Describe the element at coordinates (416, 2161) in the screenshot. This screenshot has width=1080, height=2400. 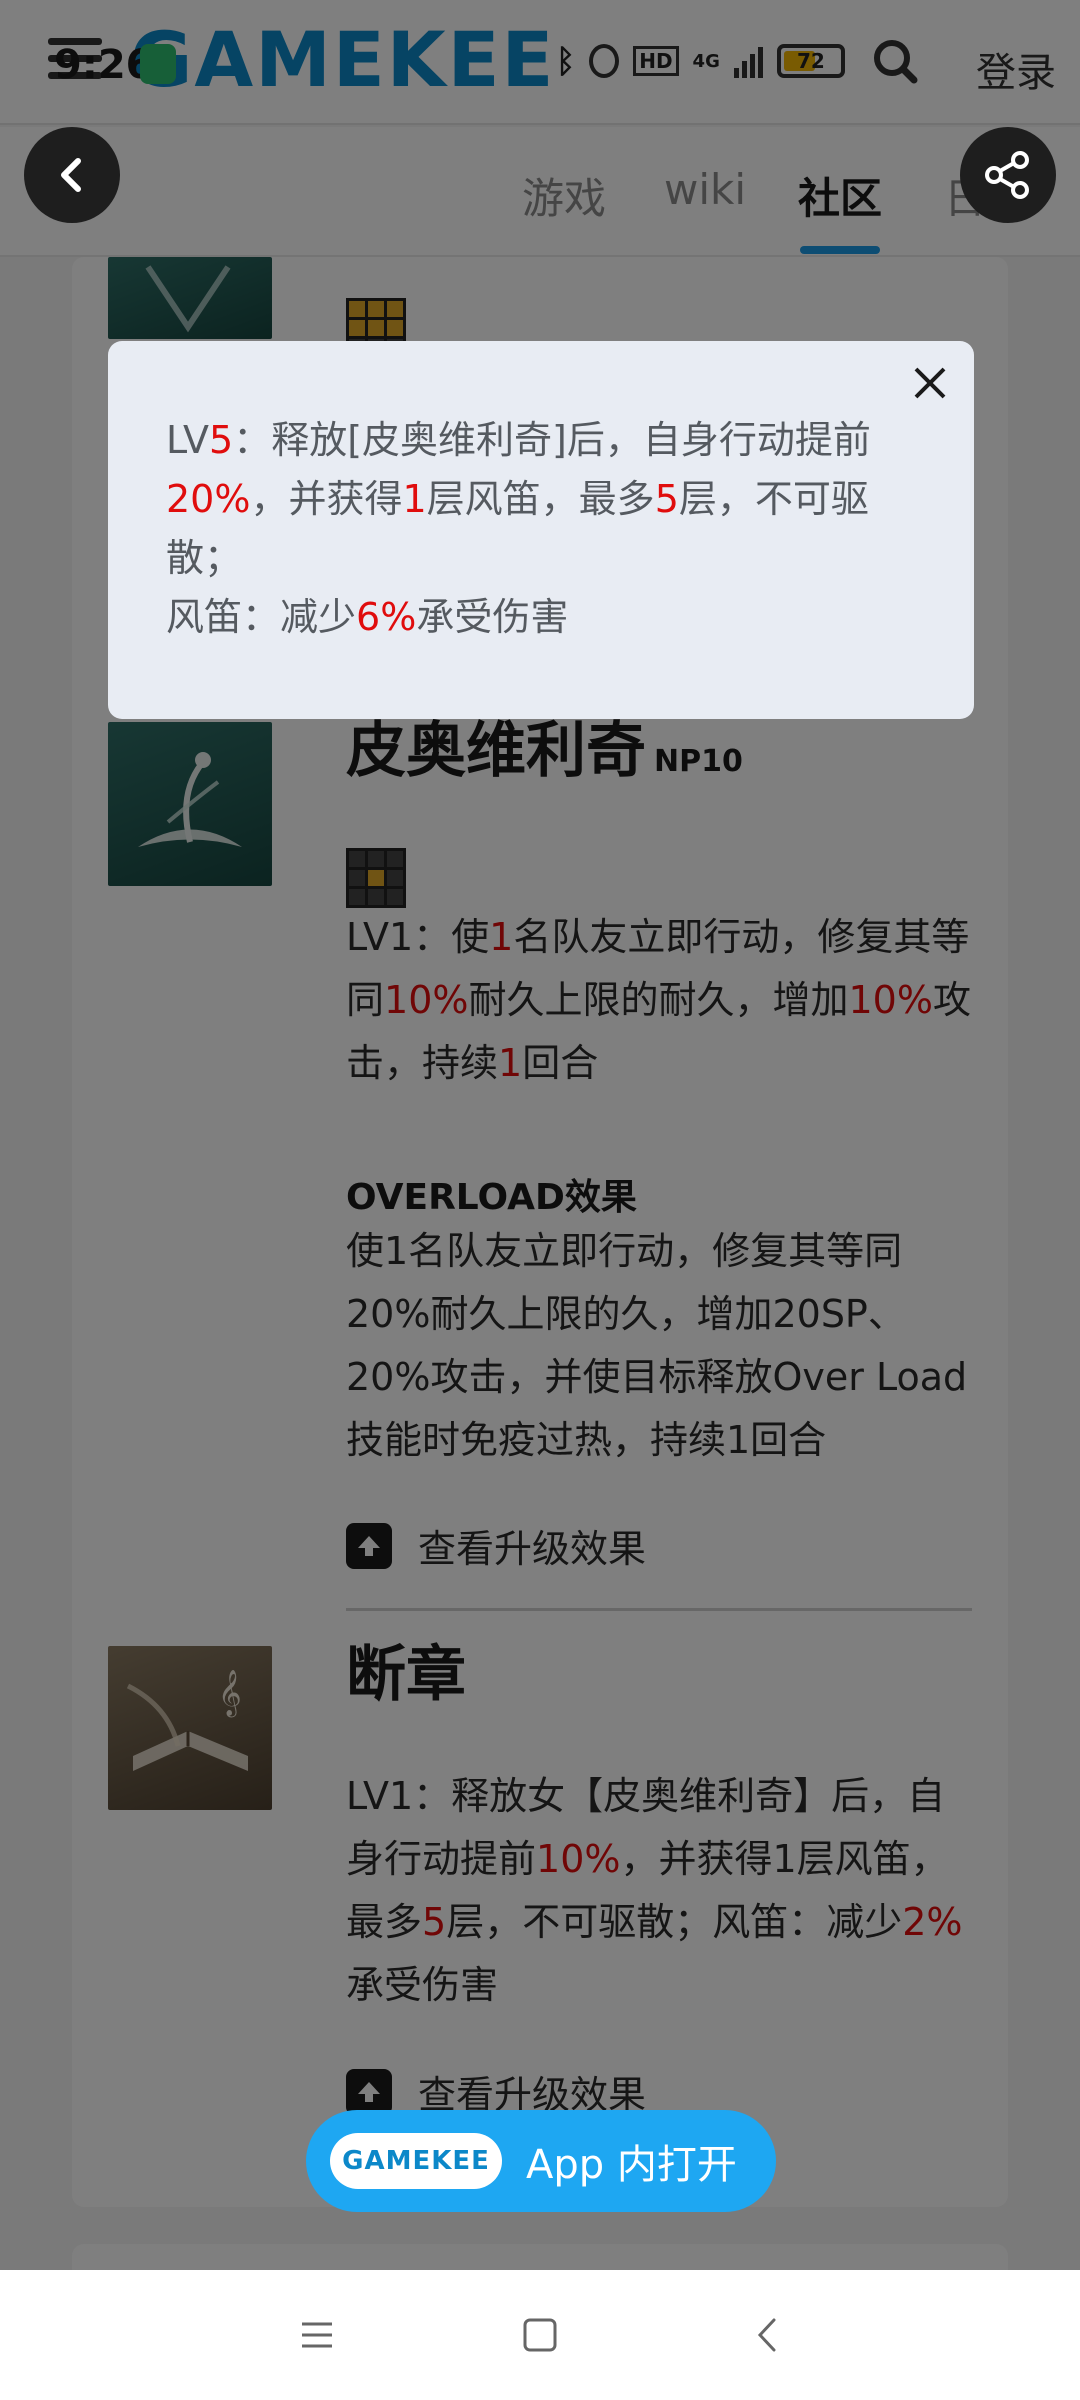
I see `app-logo: GAMEKEE` at that location.